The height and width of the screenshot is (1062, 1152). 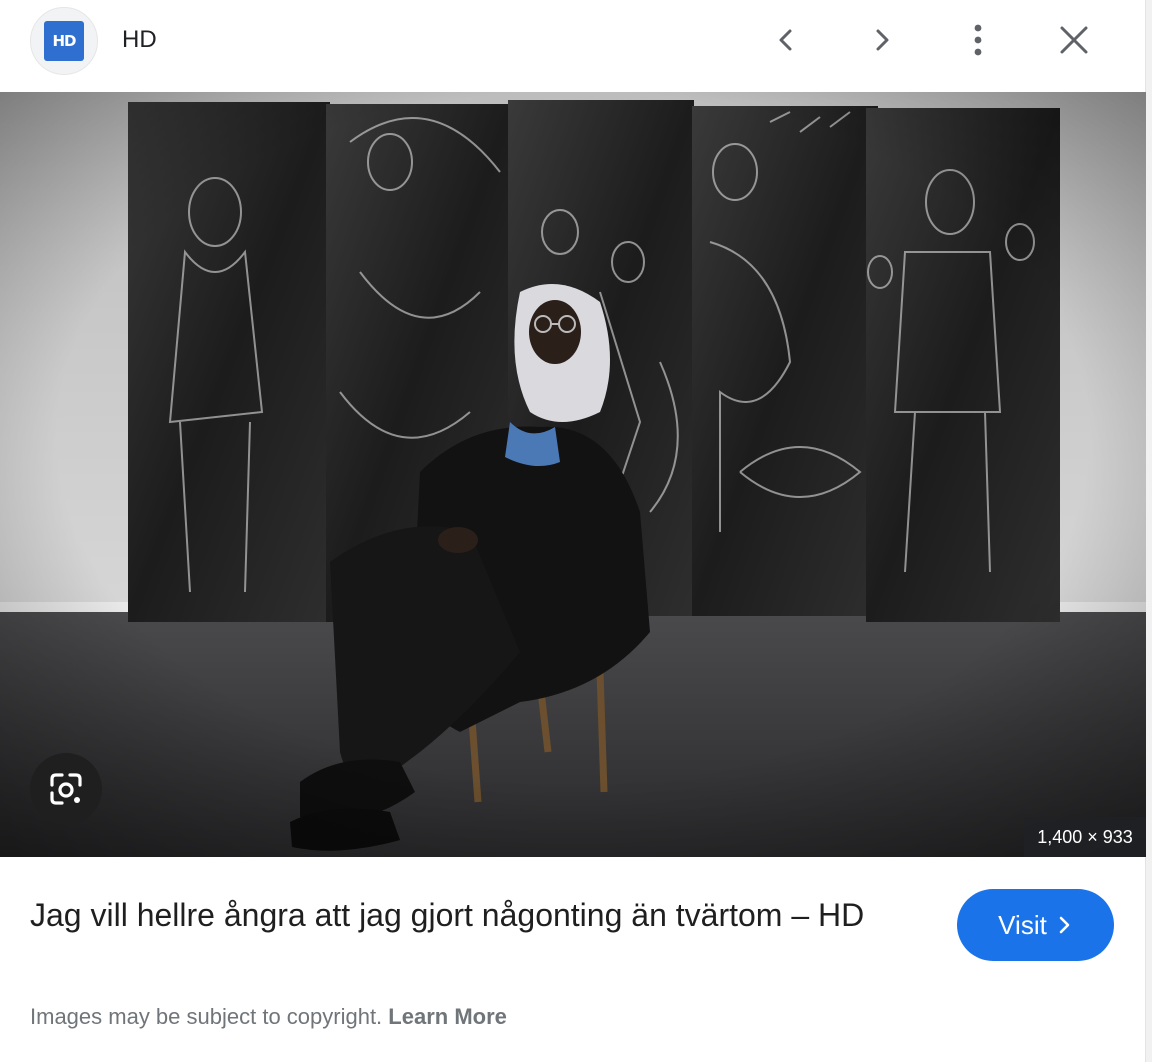 I want to click on previous-button, so click(x=786, y=40).